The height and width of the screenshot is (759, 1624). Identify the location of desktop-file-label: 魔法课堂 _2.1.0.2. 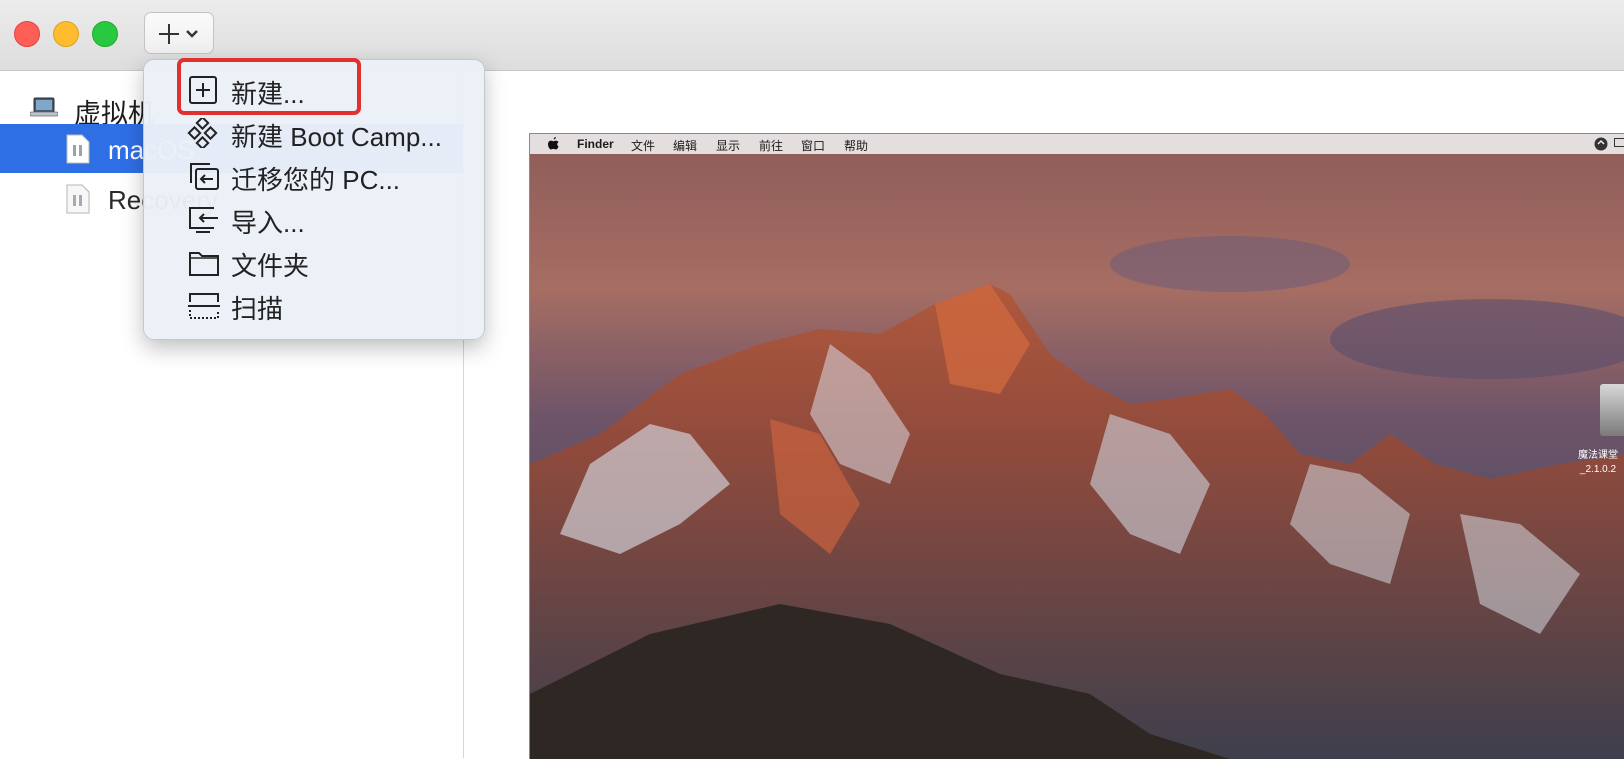
(1598, 463).